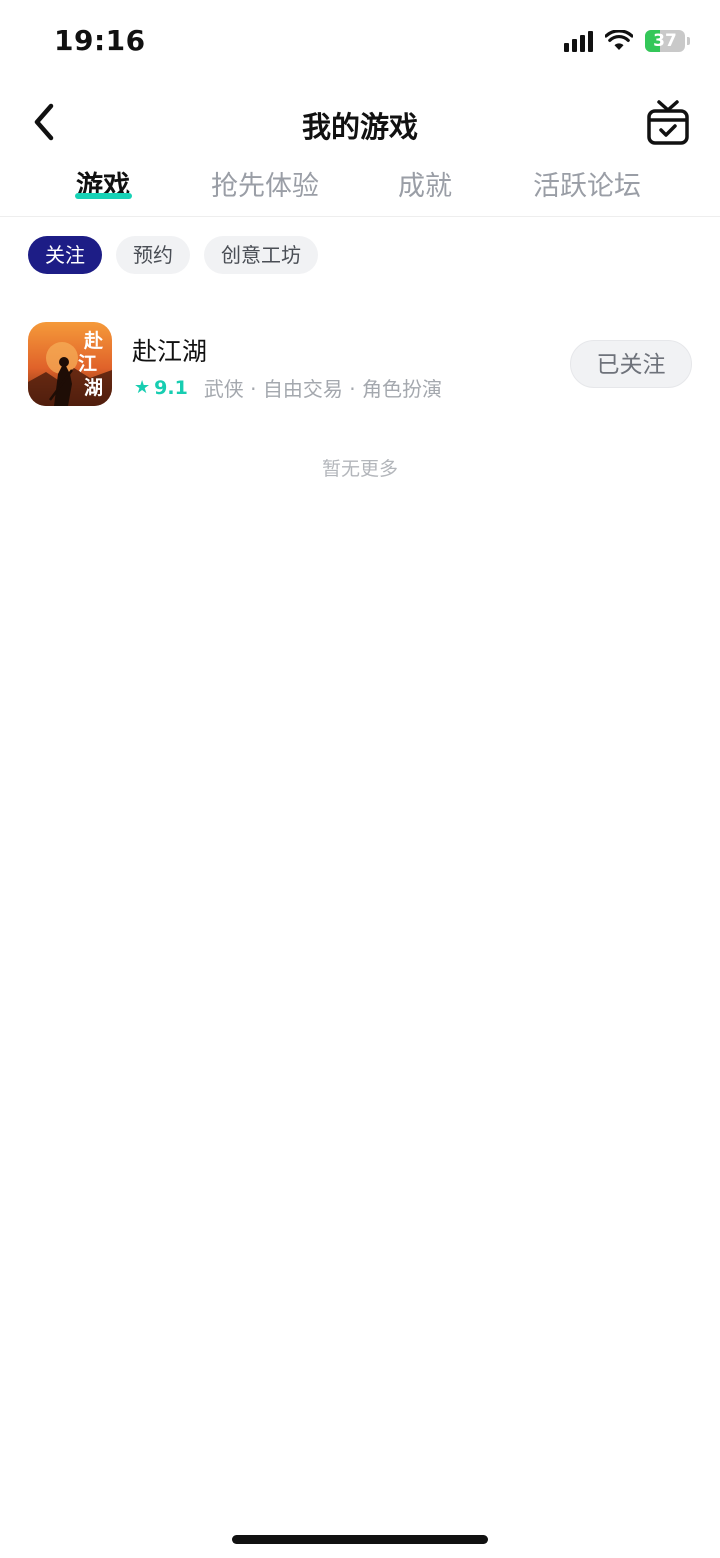 The width and height of the screenshot is (720, 1558). I want to click on followed-button: 已关注, so click(631, 364).